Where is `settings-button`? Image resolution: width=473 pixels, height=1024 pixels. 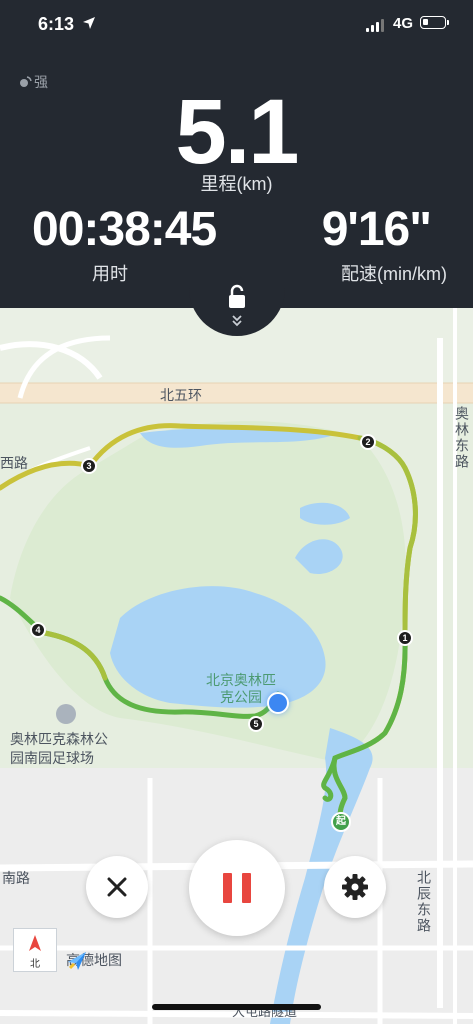
settings-button is located at coordinates (355, 887).